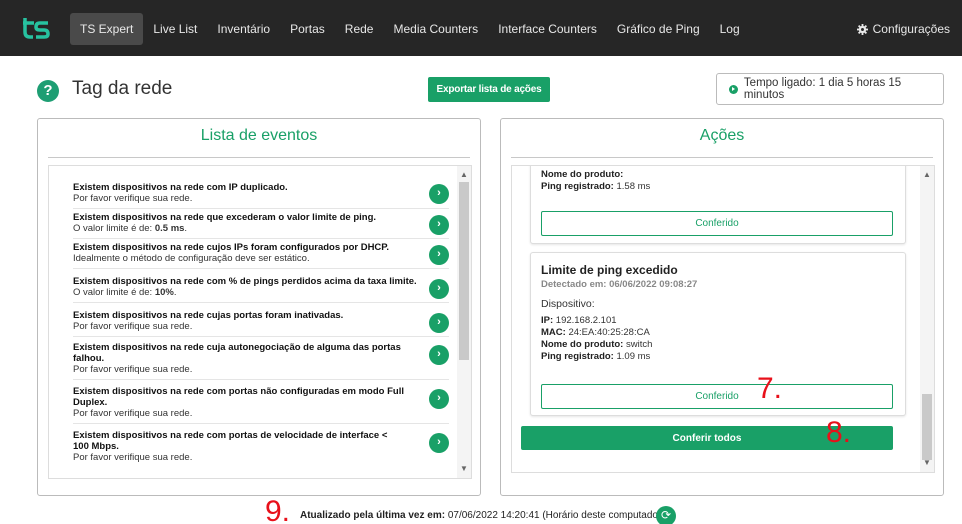  I want to click on nav-settings: Configurações, so click(903, 29).